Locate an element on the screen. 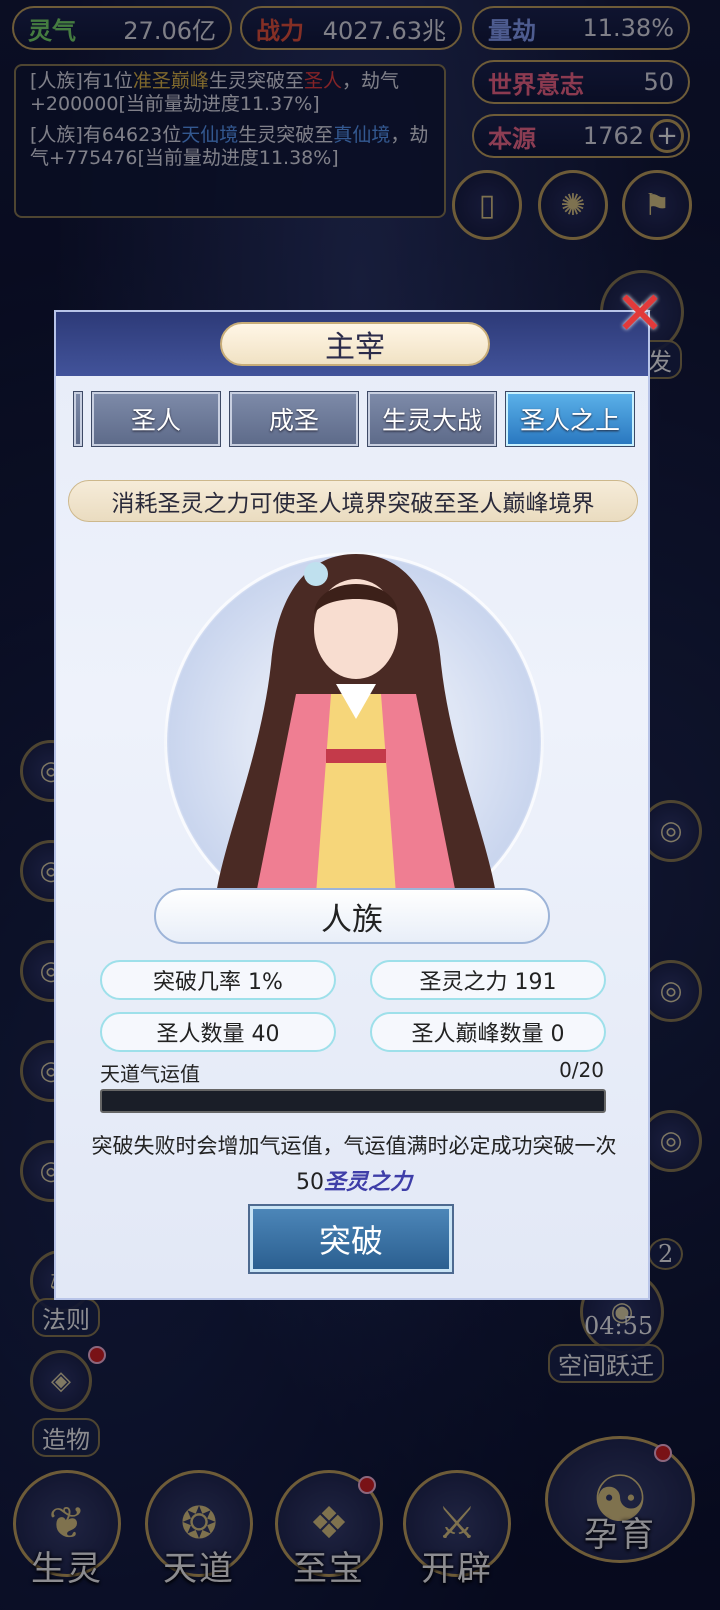 The width and height of the screenshot is (720, 1610). tab-chengsheng: 成圣 is located at coordinates (294, 419).